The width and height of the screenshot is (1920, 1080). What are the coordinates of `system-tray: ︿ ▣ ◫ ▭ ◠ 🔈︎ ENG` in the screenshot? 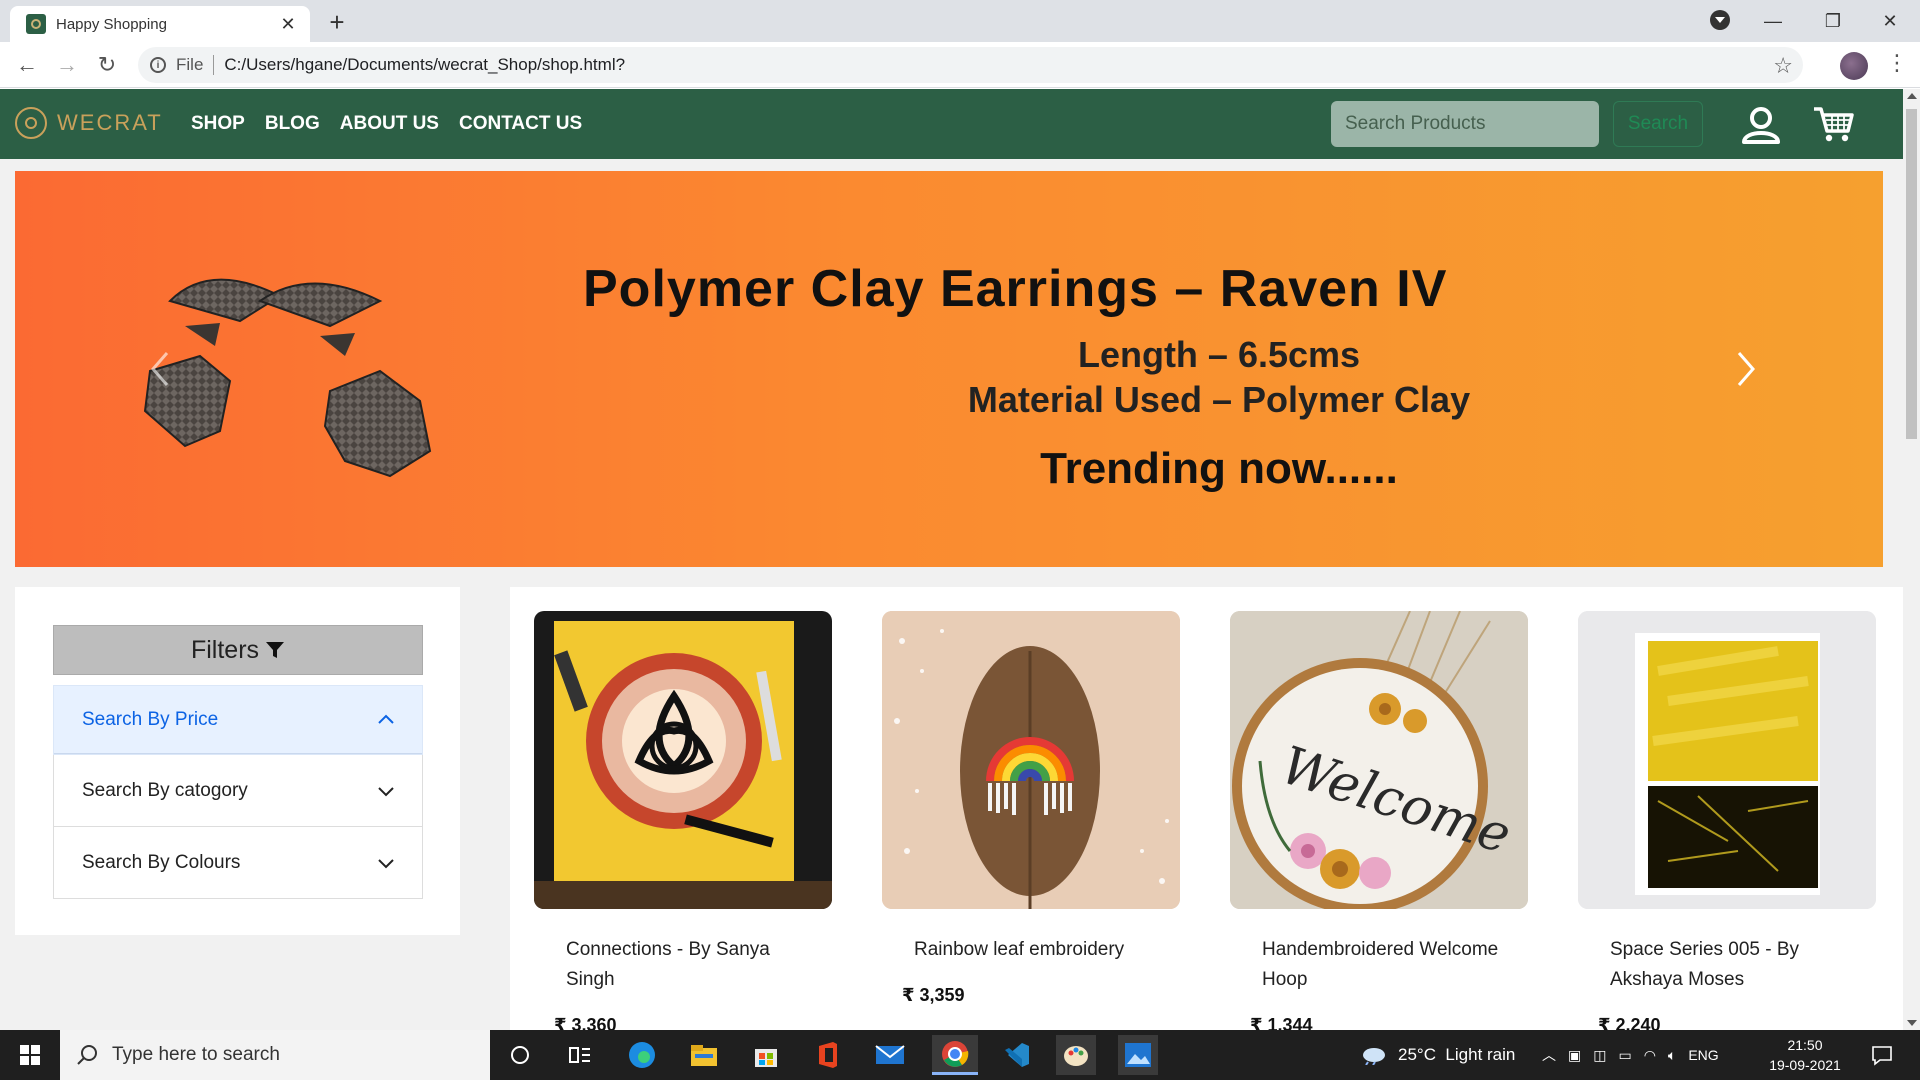 It's located at (1630, 1055).